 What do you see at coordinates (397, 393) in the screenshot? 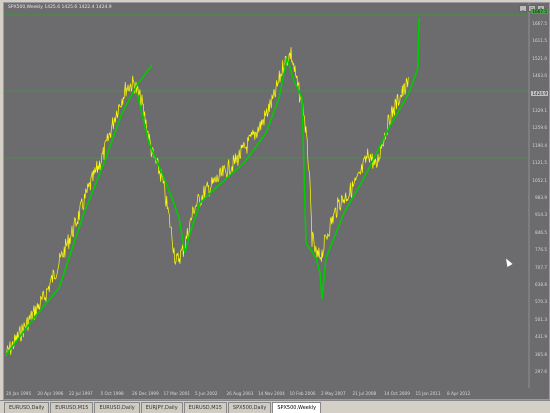
I see `time-axis-label: 14 Oct 2009` at bounding box center [397, 393].